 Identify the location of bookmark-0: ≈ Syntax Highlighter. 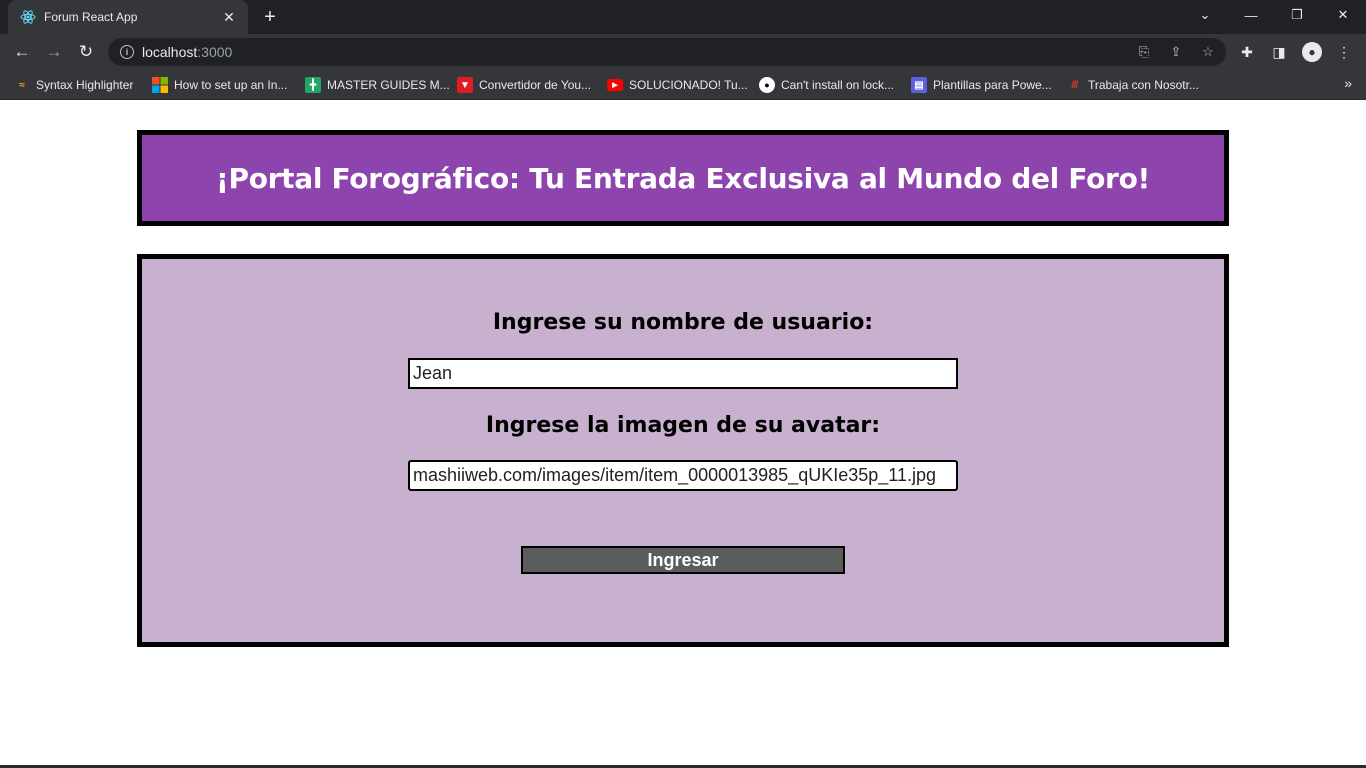
(73, 85).